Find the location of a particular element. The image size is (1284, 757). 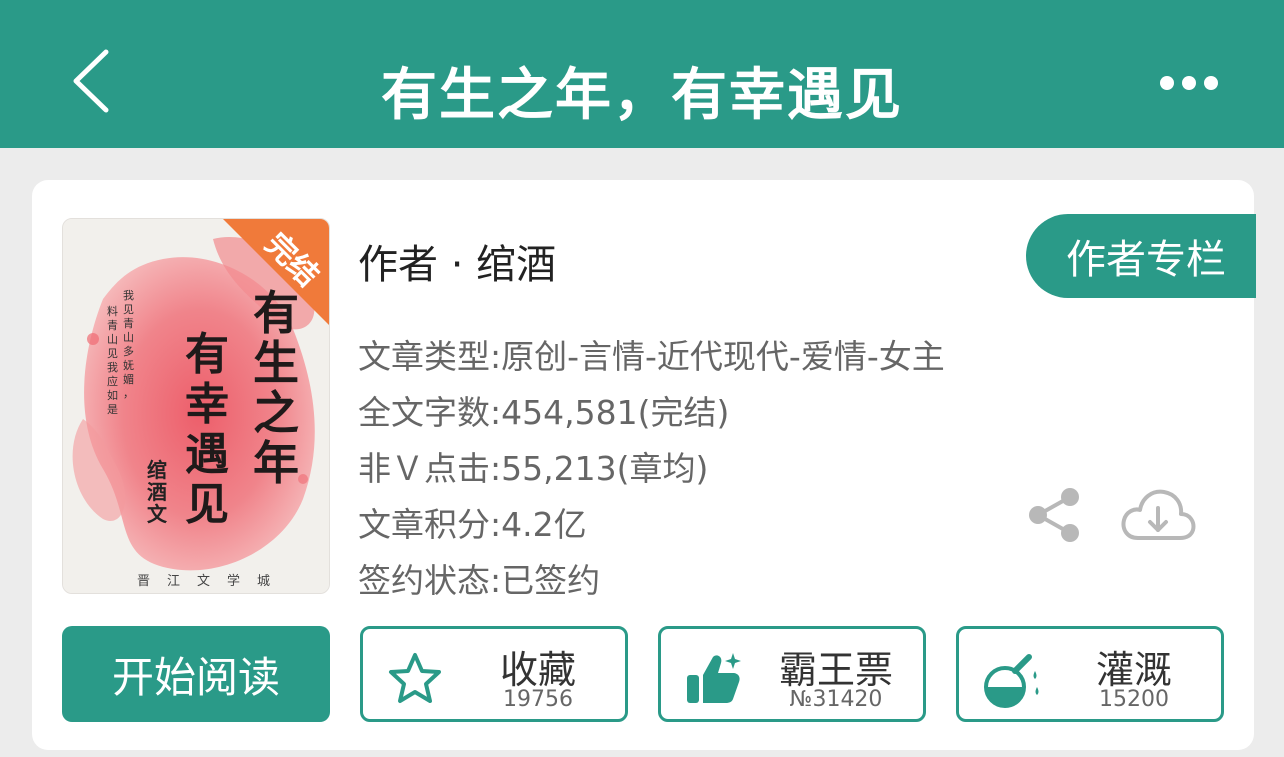

thumbs-up-icon is located at coordinates (714, 678).